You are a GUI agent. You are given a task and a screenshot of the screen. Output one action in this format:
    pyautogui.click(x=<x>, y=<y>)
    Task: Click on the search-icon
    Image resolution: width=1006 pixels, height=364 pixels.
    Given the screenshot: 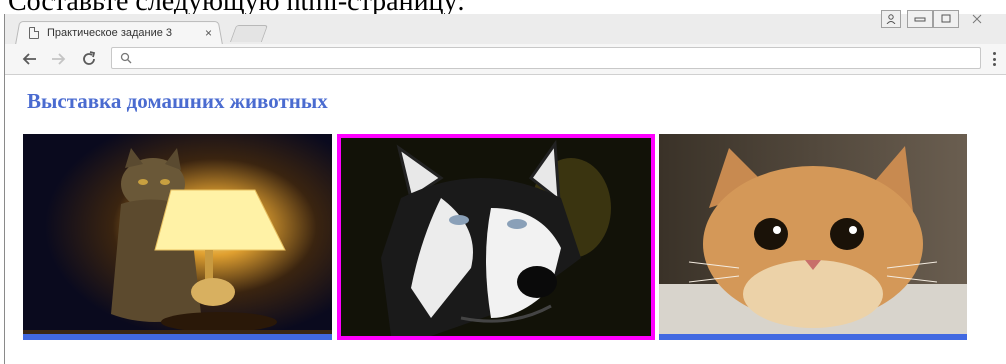 What is the action you would take?
    pyautogui.click(x=126, y=58)
    